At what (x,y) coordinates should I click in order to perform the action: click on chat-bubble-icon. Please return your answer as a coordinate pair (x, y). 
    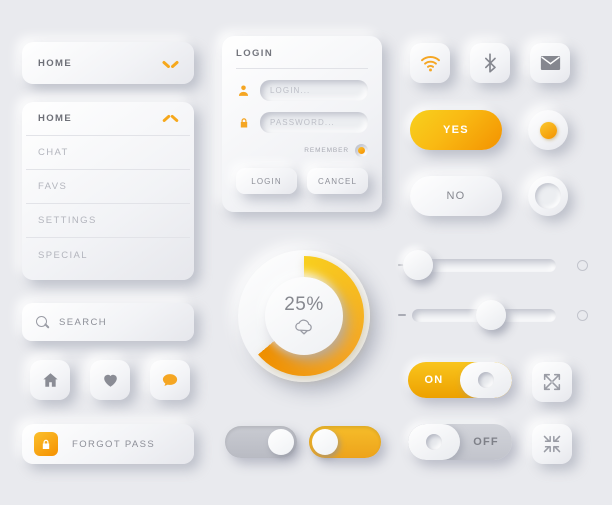
    Looking at the image, I should click on (170, 379).